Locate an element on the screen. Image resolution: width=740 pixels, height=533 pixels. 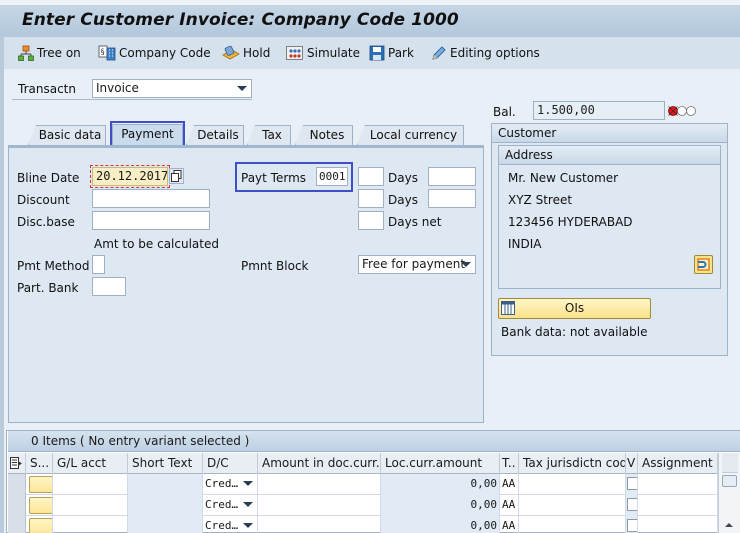
tree-icon is located at coordinates (26, 53).